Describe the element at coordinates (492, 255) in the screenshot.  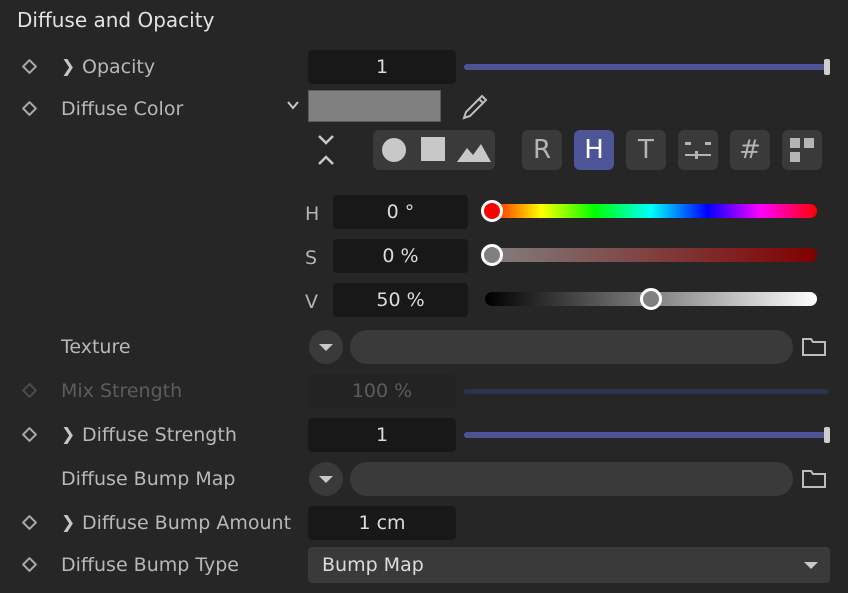
I see `saturation-slider-knob` at that location.